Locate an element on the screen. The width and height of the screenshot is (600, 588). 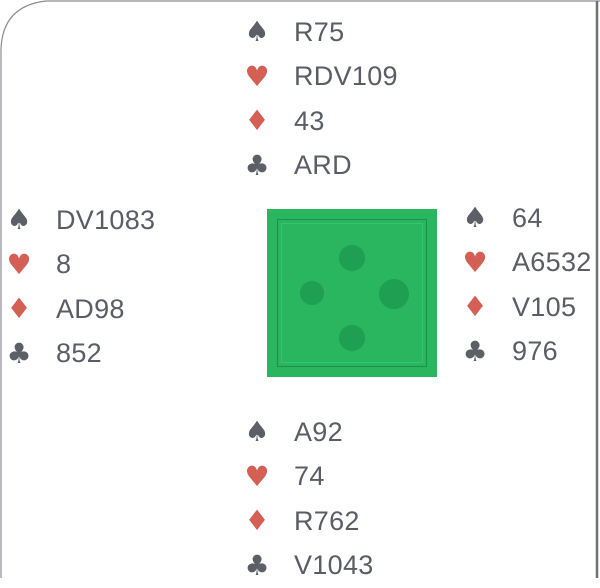
west-clubs-row: ♣ 852 is located at coordinates (106, 354).